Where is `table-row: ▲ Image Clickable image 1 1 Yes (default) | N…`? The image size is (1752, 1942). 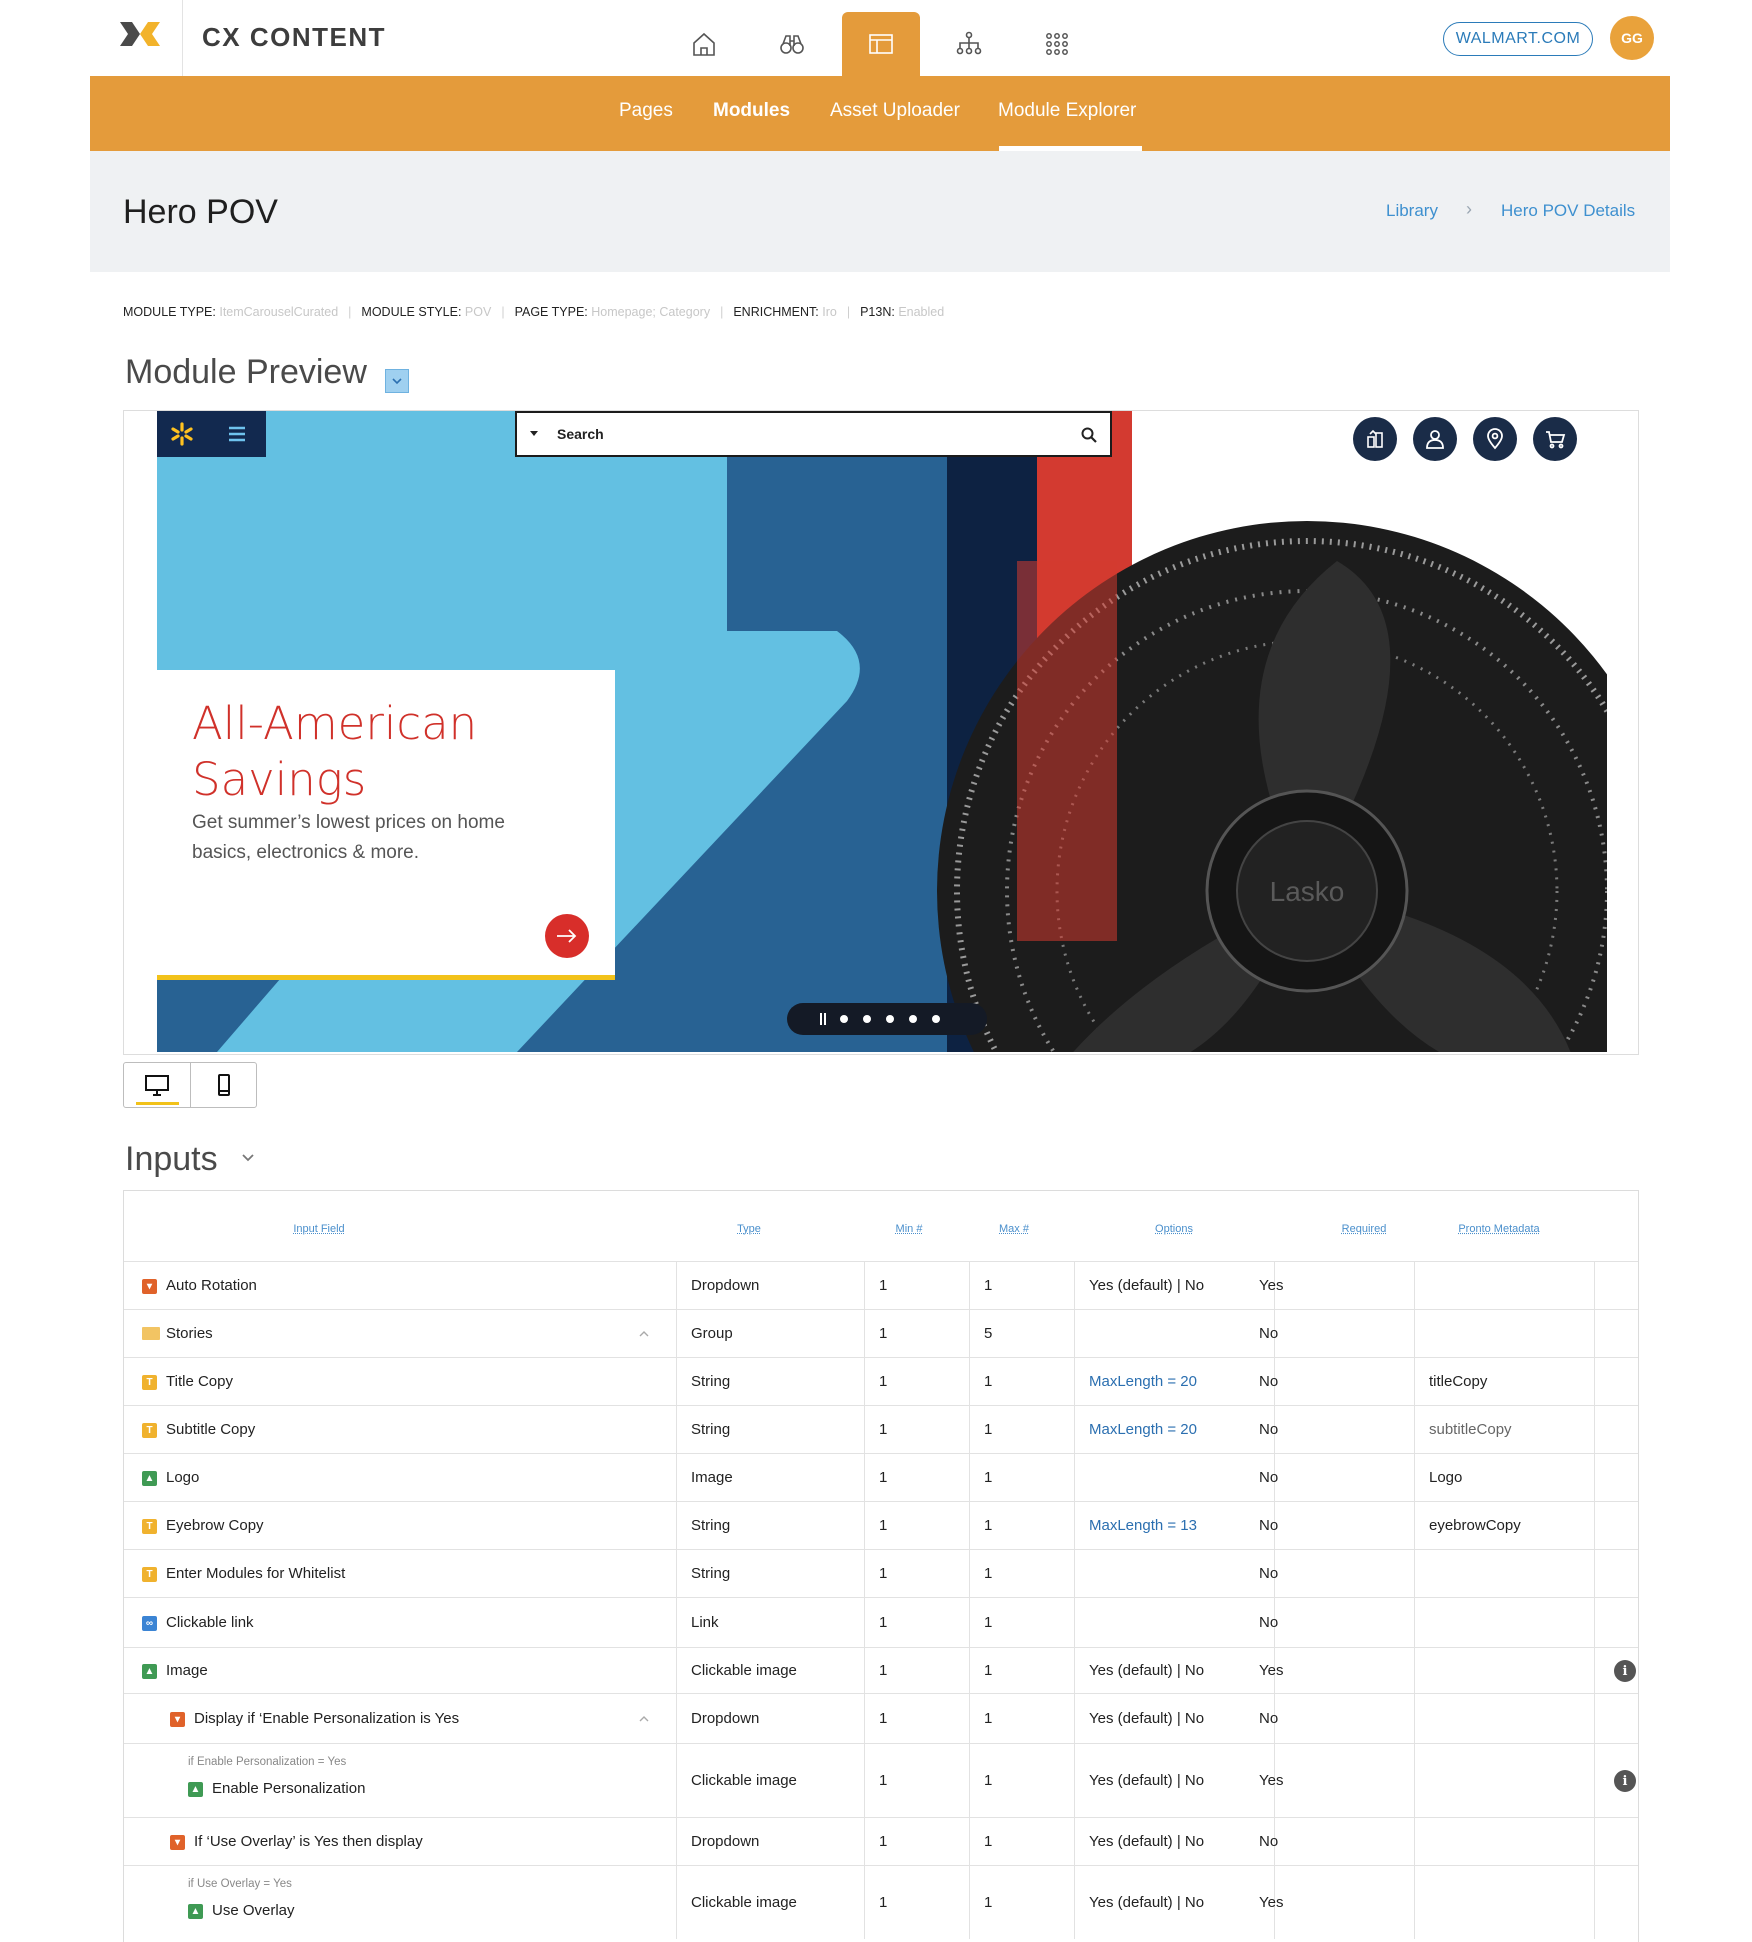 table-row: ▲ Image Clickable image 1 1 Yes (default) | N… is located at coordinates (881, 1670).